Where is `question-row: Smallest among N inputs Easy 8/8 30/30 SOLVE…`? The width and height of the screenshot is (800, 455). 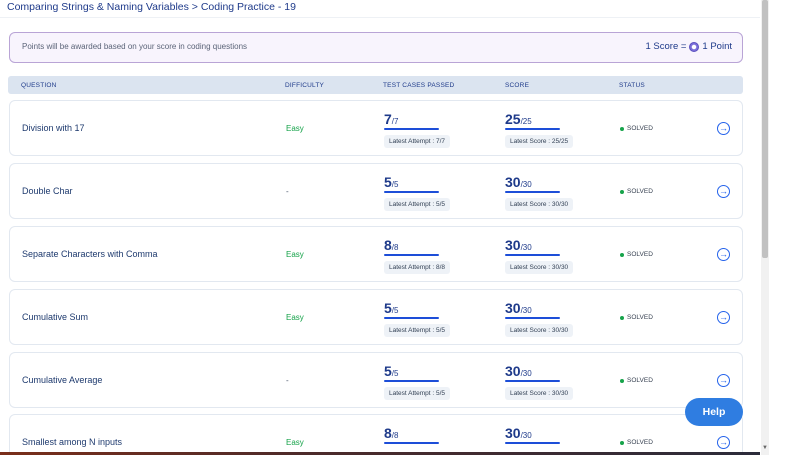
question-row: Smallest among N inputs Easy 8/8 30/30 SOLVE… is located at coordinates (376, 434).